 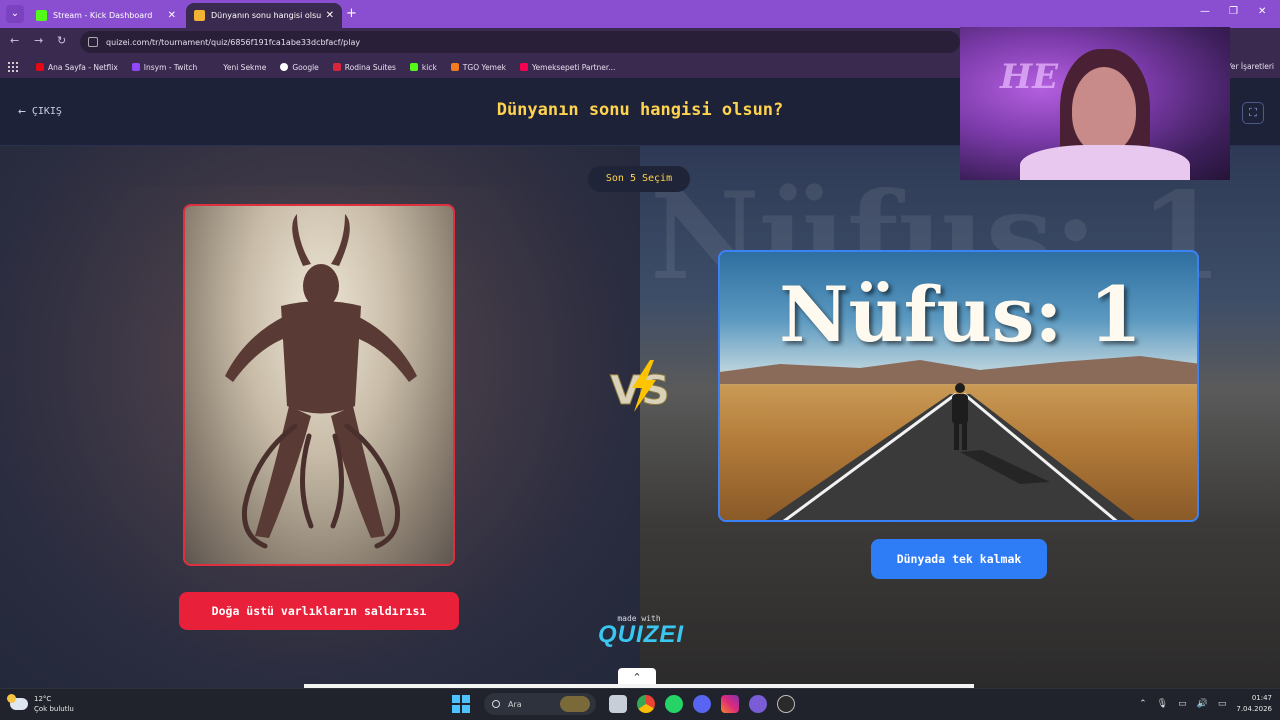 I want to click on restore-icon: ❐, so click(x=1233, y=11).